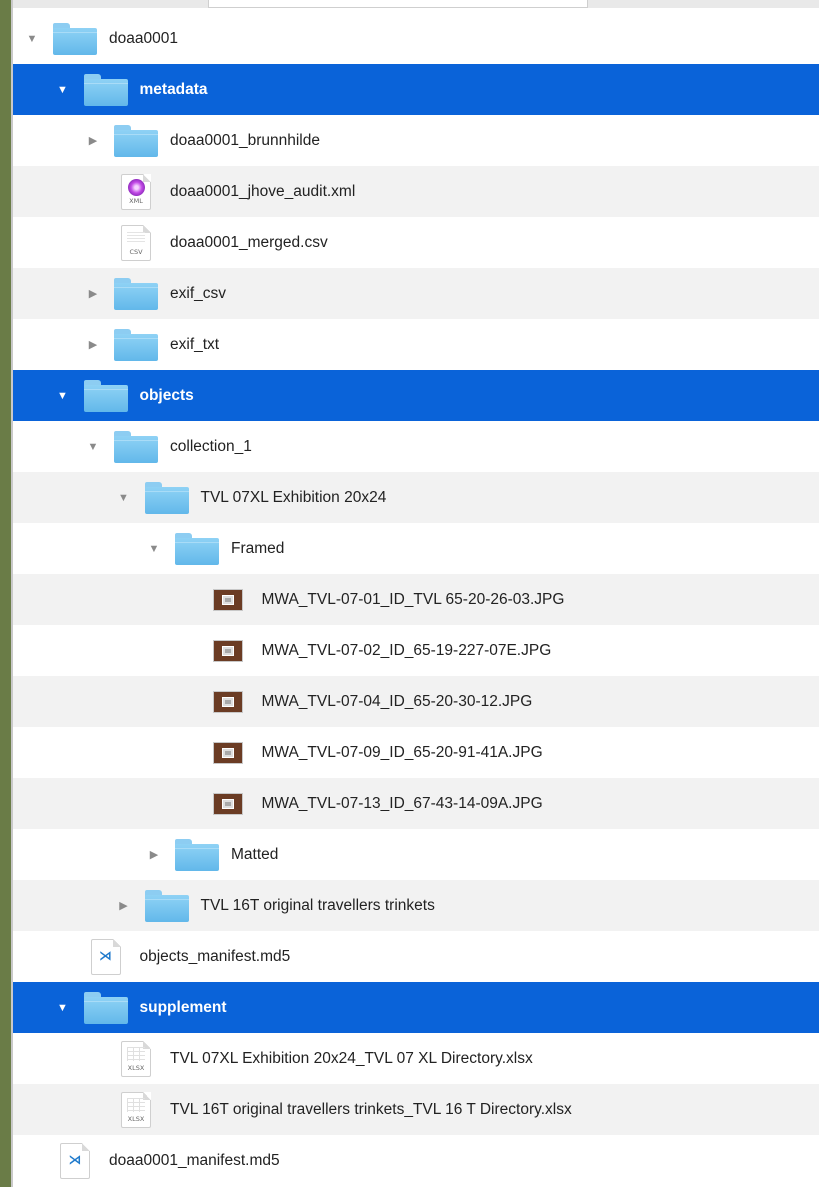  I want to click on tree-row-label: MWA_TVL-07-01_ID_TVL 65-20-26-03.JPG, so click(413, 599).